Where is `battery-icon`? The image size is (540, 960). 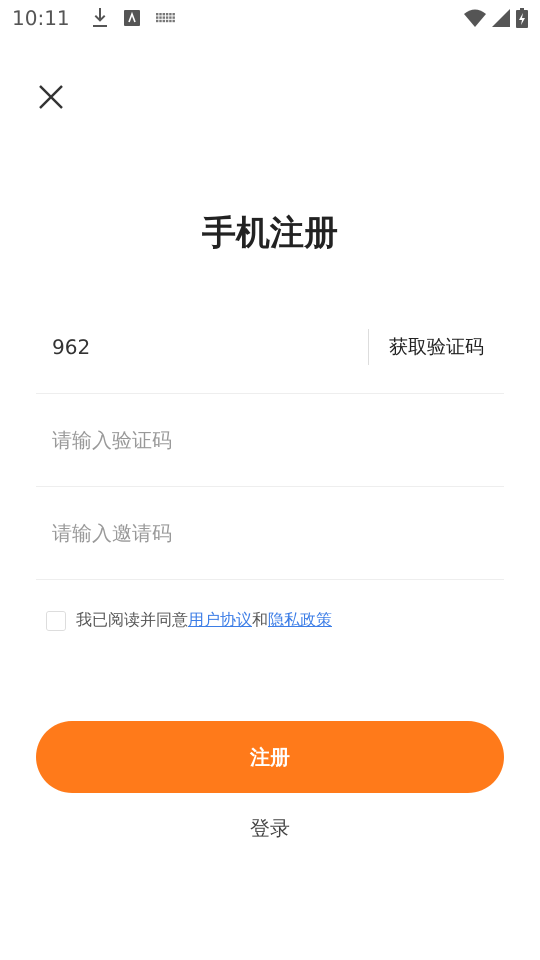 battery-icon is located at coordinates (522, 18).